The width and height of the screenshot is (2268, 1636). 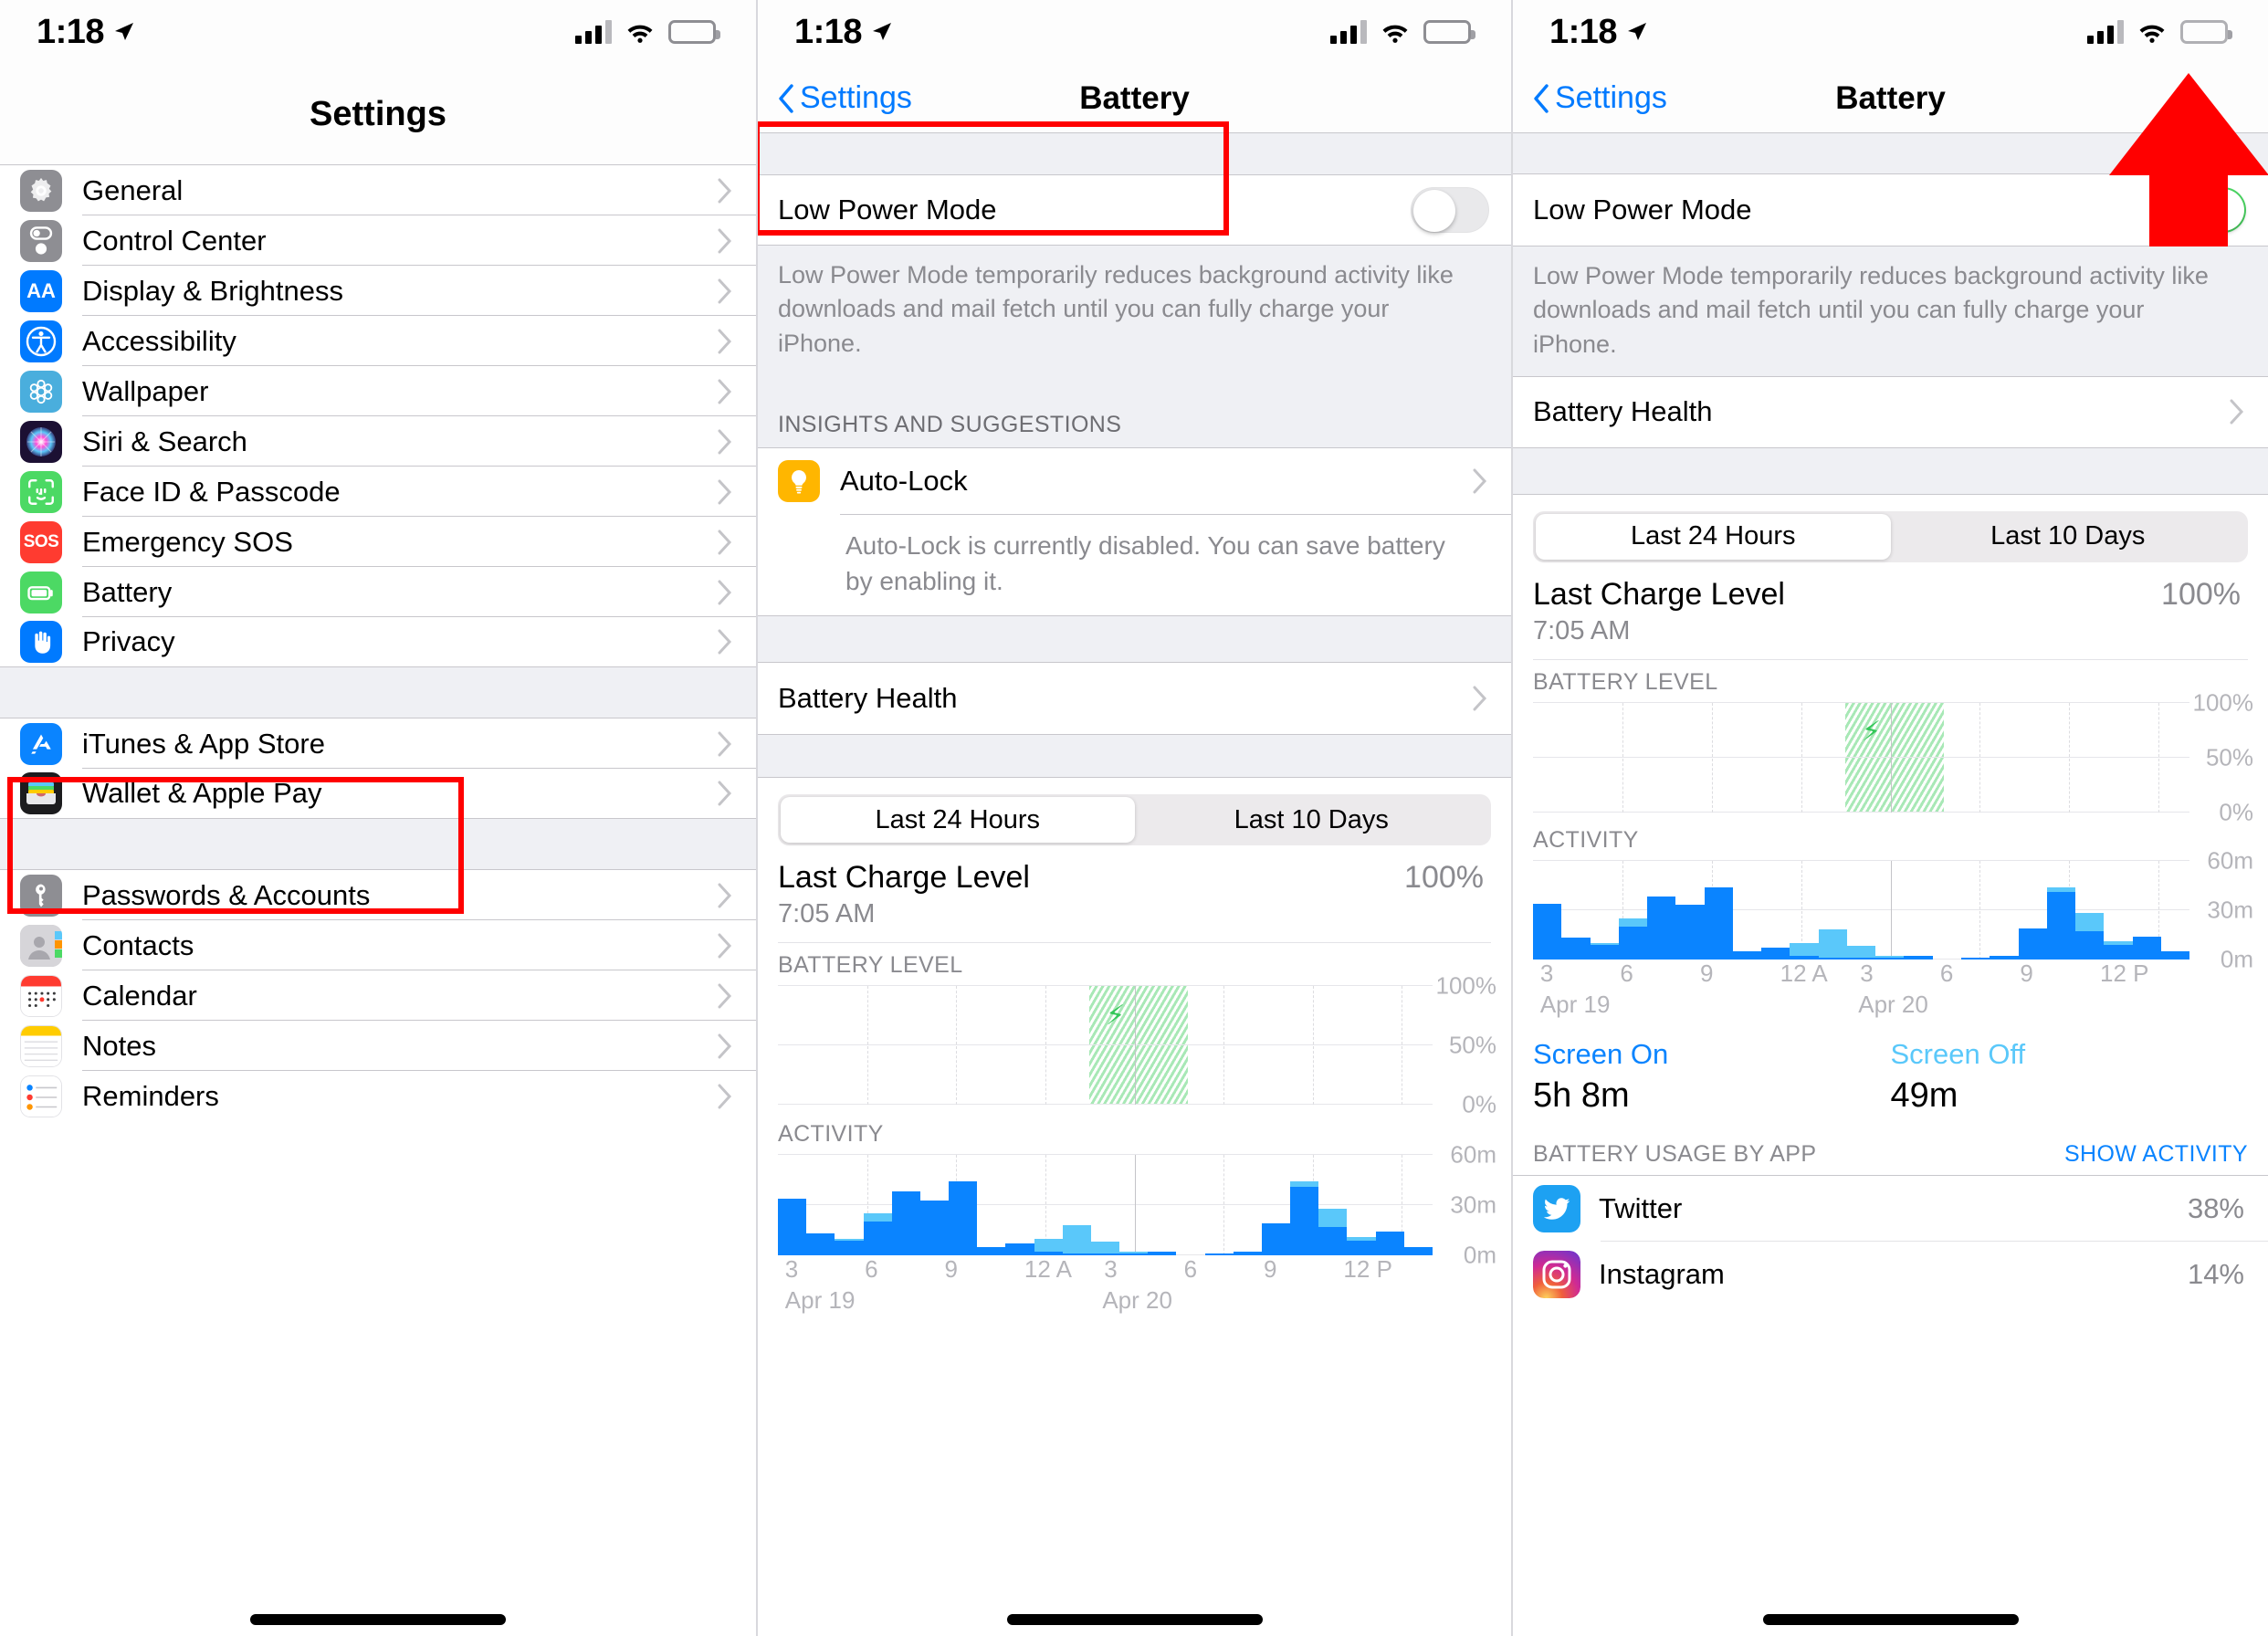 I want to click on sidebar-item-label: Privacy, so click(x=128, y=641).